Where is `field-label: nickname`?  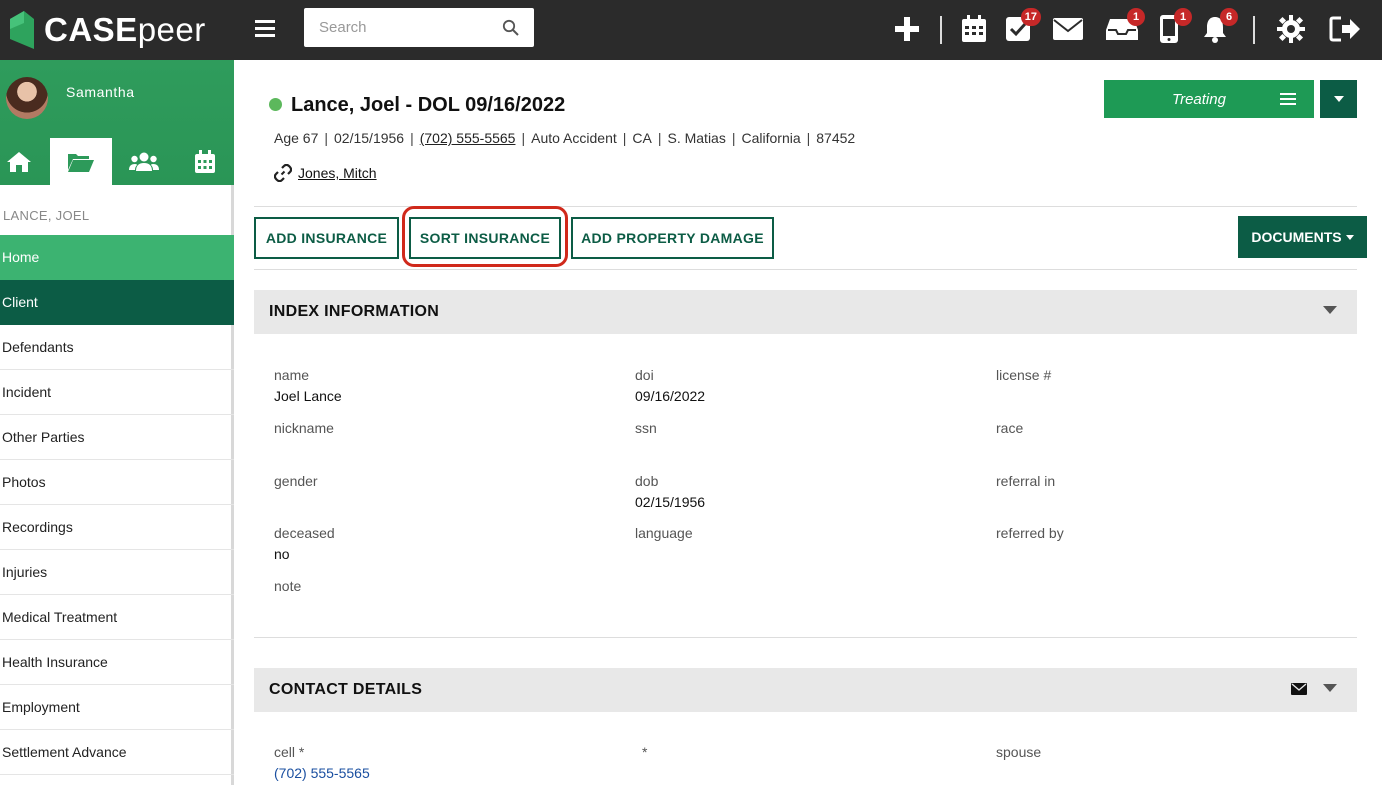
field-label: nickname is located at coordinates (304, 428).